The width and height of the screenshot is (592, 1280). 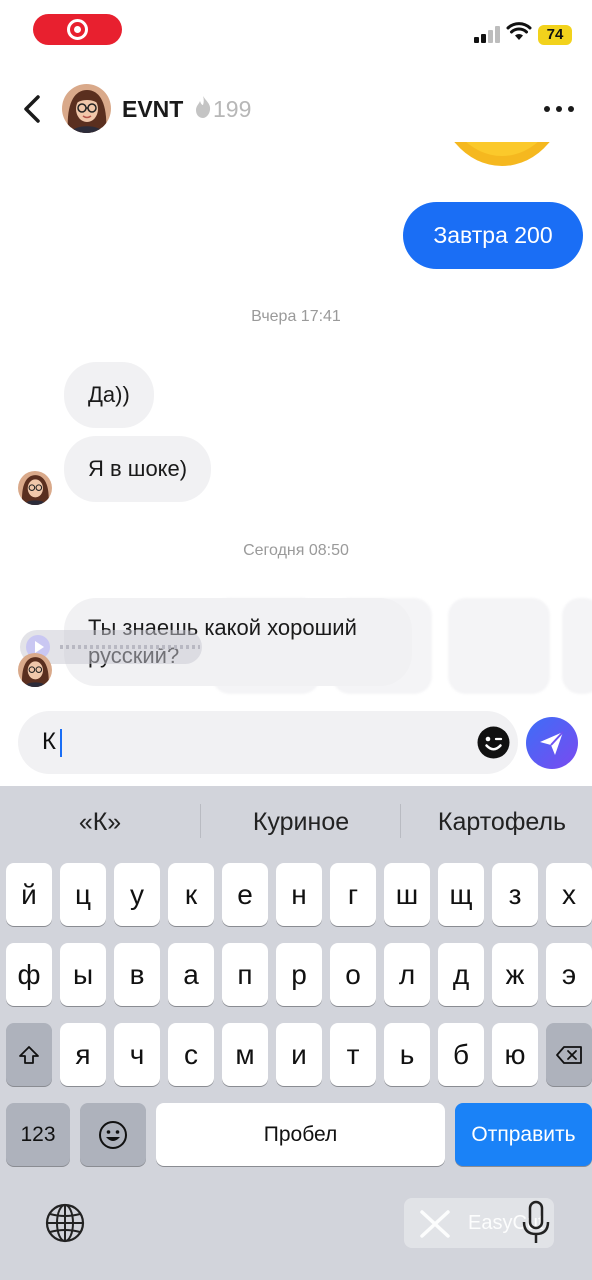 What do you see at coordinates (232, 109) in the screenshot?
I see `streak-count: 199` at bounding box center [232, 109].